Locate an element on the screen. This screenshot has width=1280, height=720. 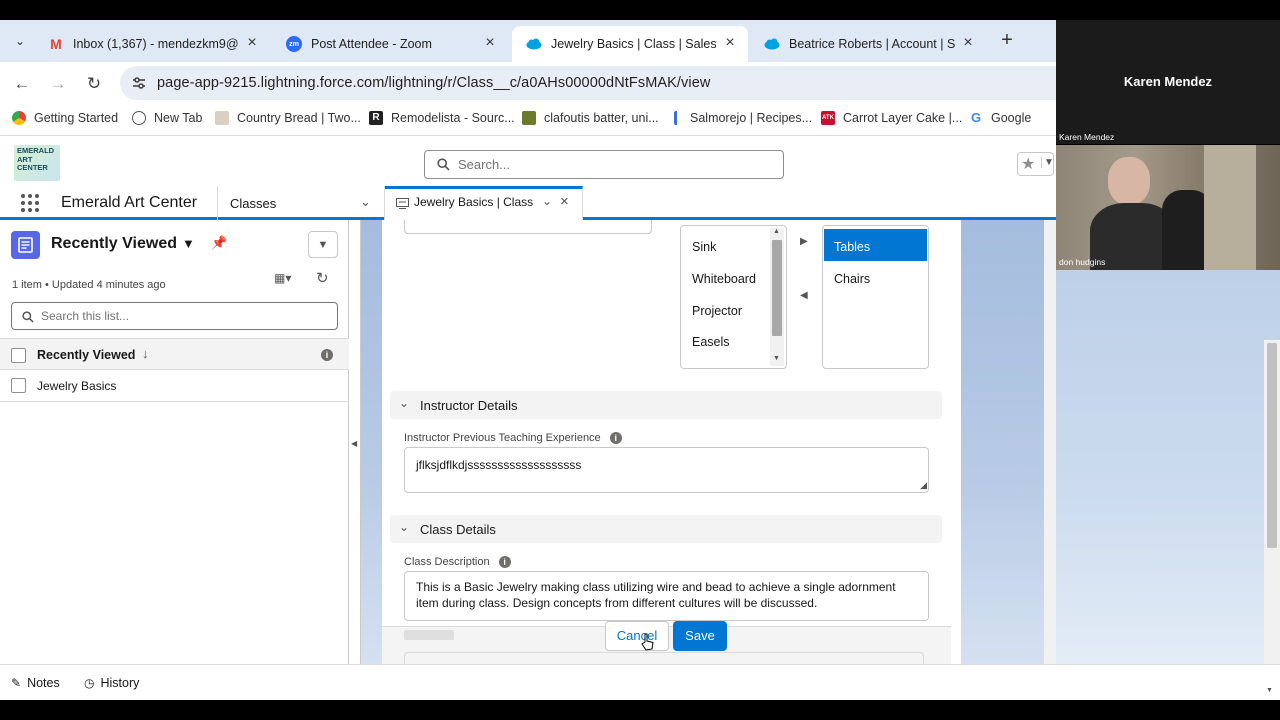
zoom-host-tile: Karen Mendez Karen Mendez is located at coordinates (1168, 82).